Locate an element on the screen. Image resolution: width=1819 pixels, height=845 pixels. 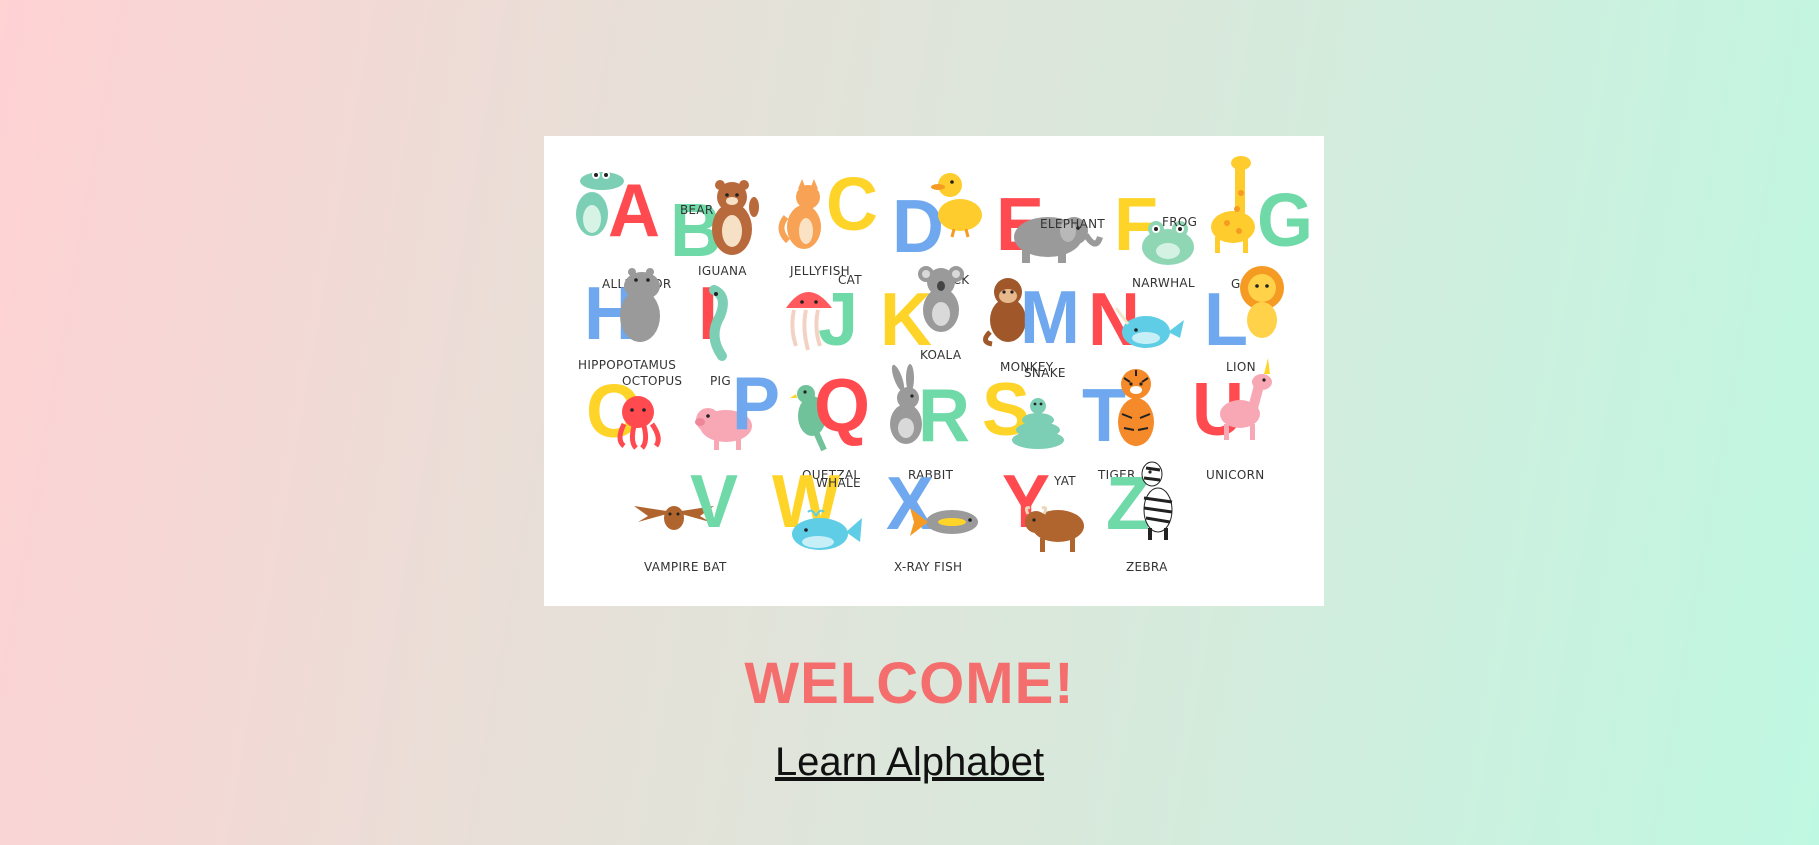
card-animal-name: PIG is located at coordinates (720, 381).